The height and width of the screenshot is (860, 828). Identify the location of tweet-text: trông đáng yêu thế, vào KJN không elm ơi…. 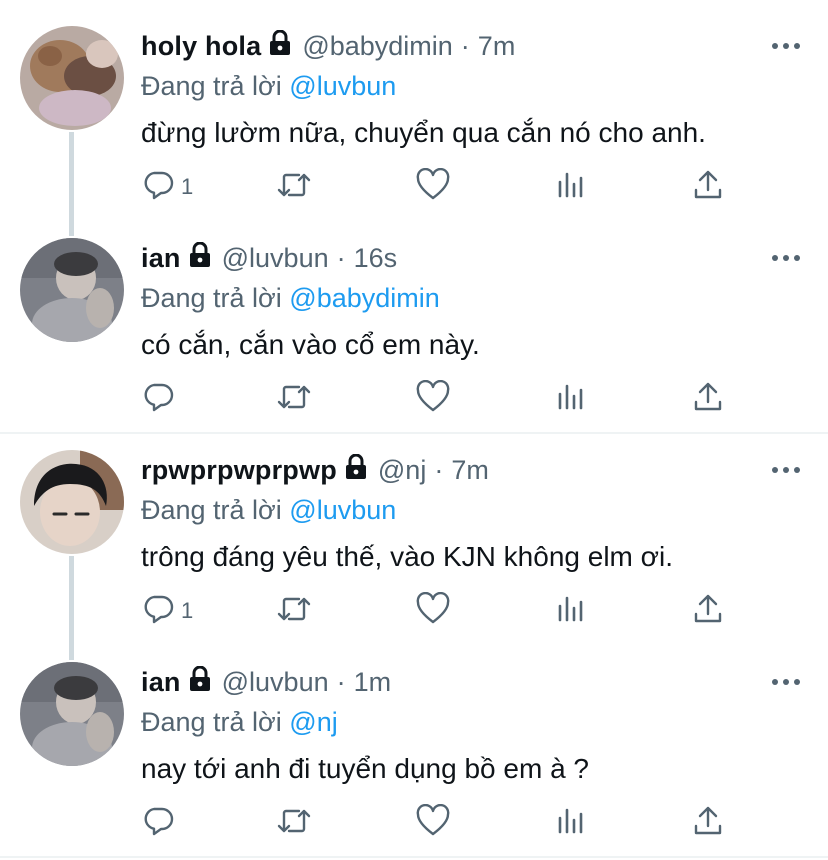
(407, 556).